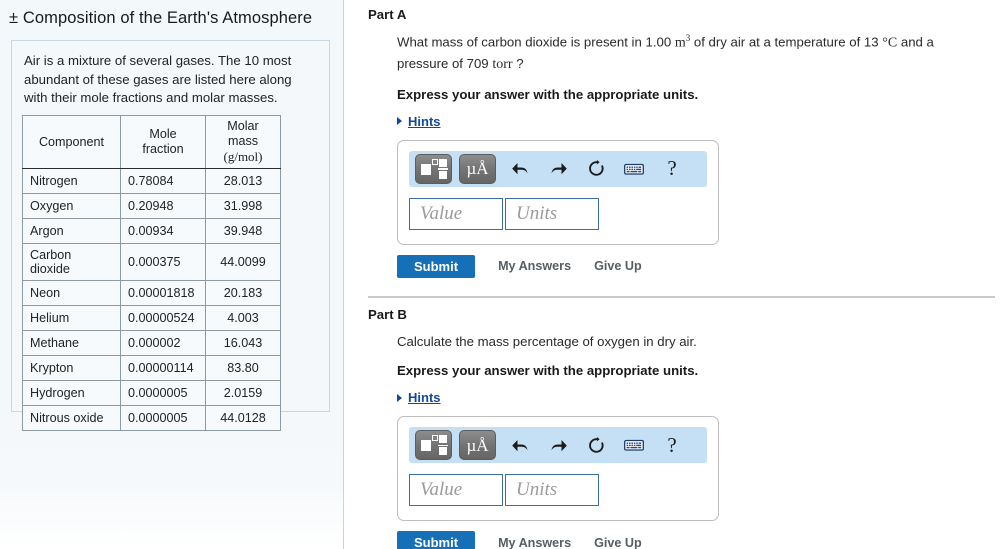 Image resolution: width=1007 pixels, height=549 pixels. Describe the element at coordinates (243, 261) in the screenshot. I see `cell-mass: 44.0099` at that location.